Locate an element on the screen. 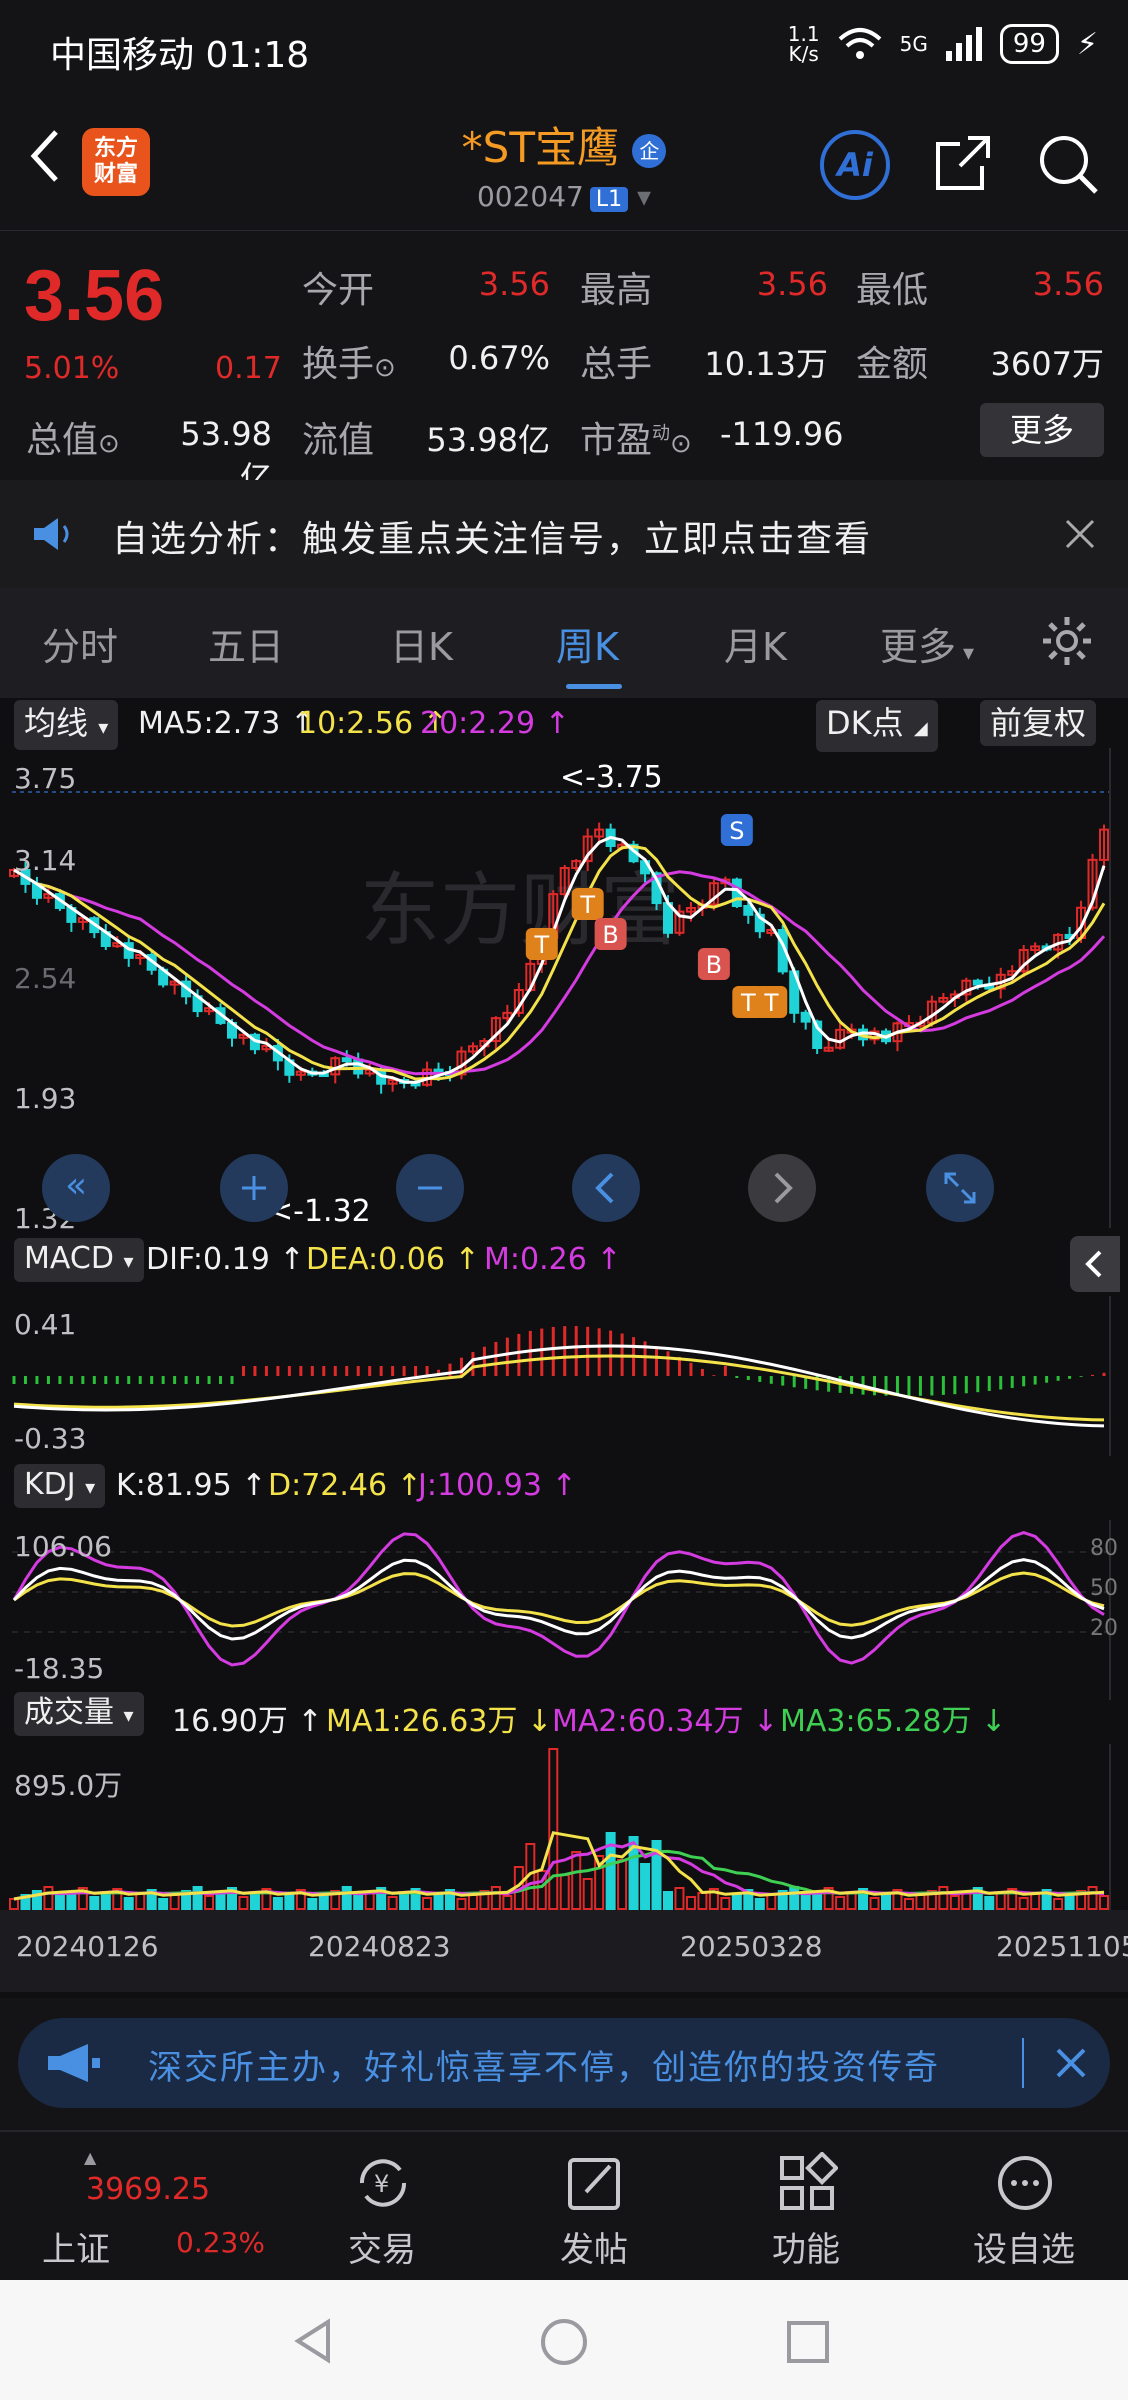 Image resolution: width=1128 pixels, height=2400 pixels. fullscreen-button is located at coordinates (960, 1188).